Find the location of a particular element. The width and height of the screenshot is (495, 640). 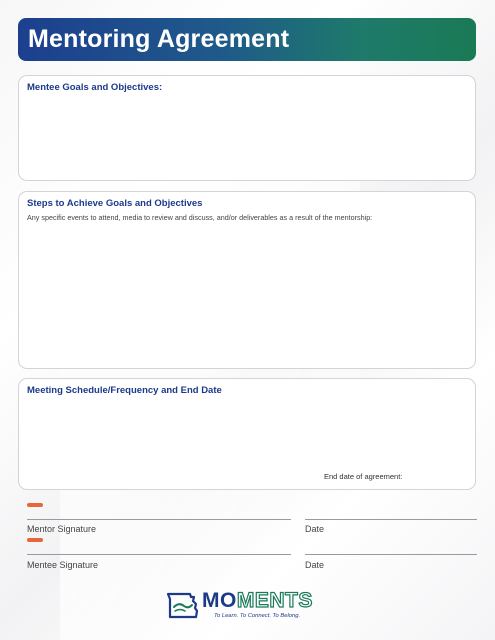

mentee-signature-label: Mentee Signature is located at coordinates (63, 565).